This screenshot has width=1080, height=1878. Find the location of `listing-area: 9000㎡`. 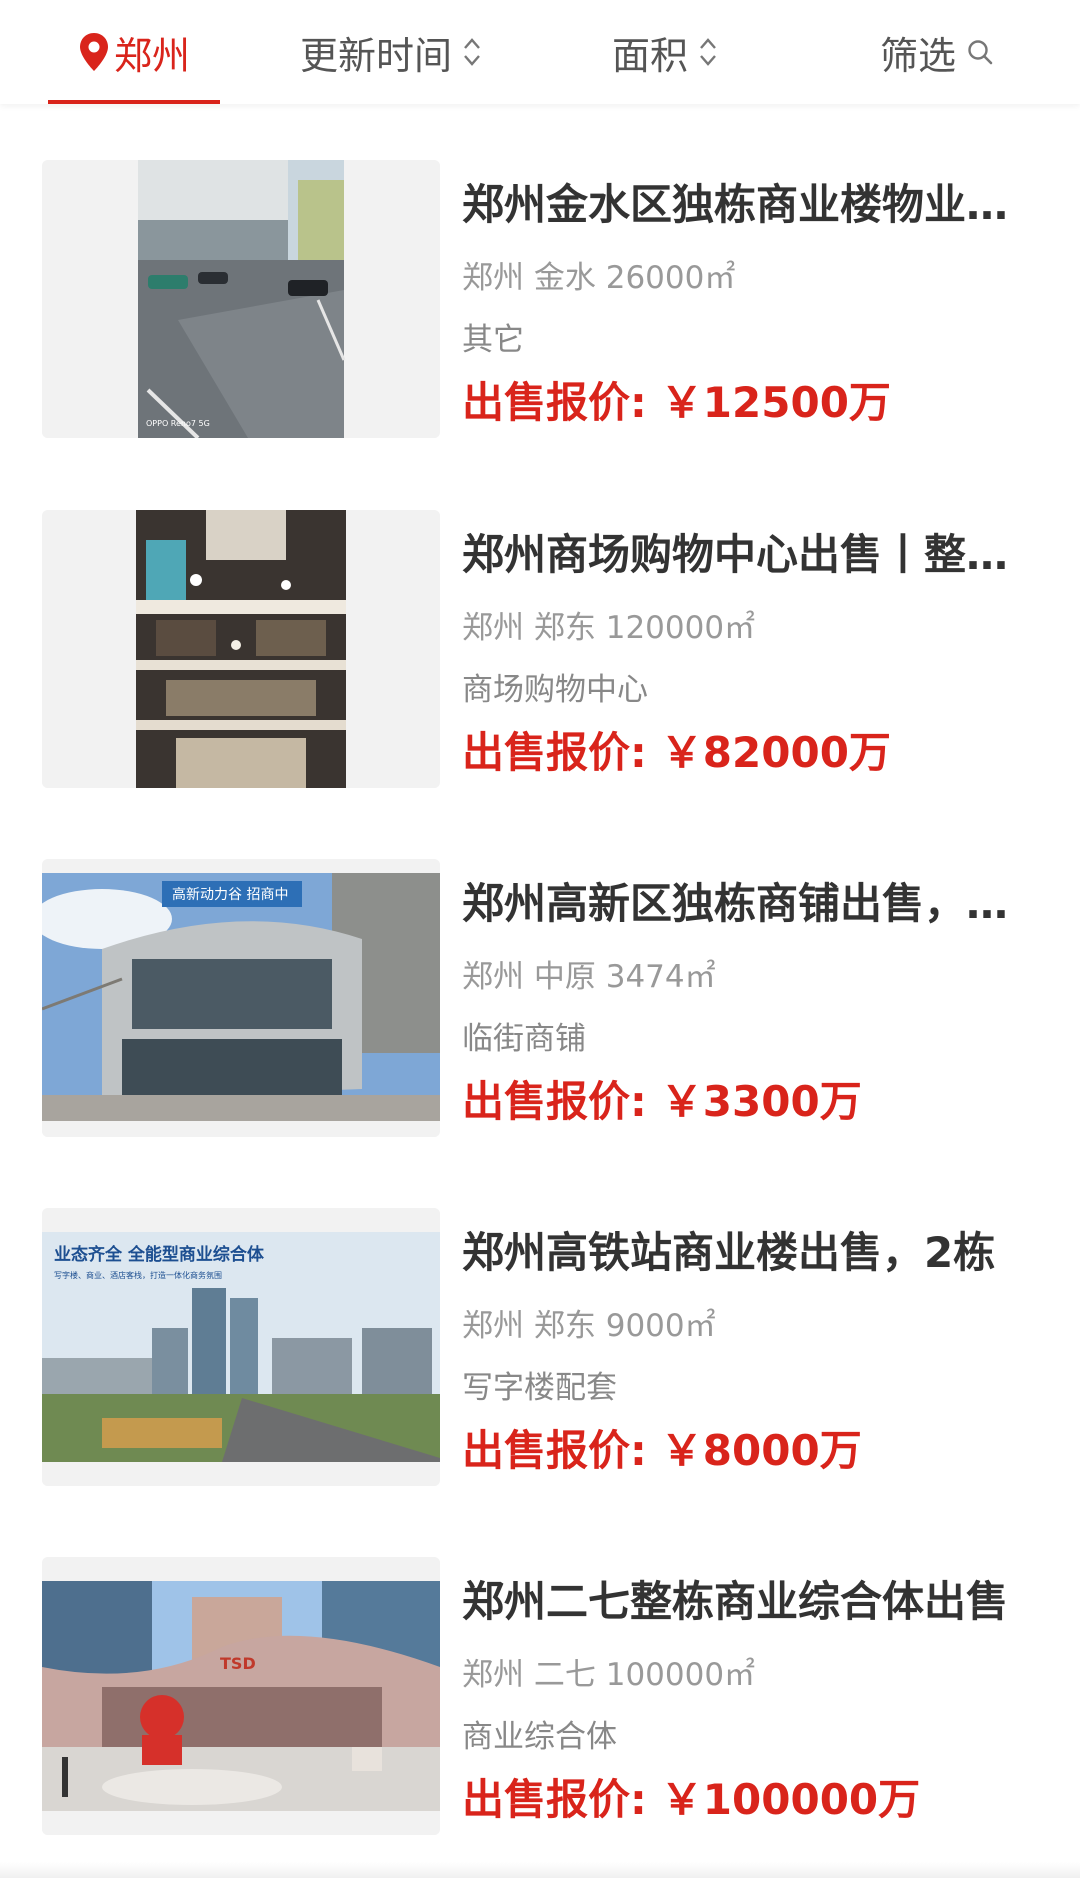

listing-area: 9000㎡ is located at coordinates (660, 1326).